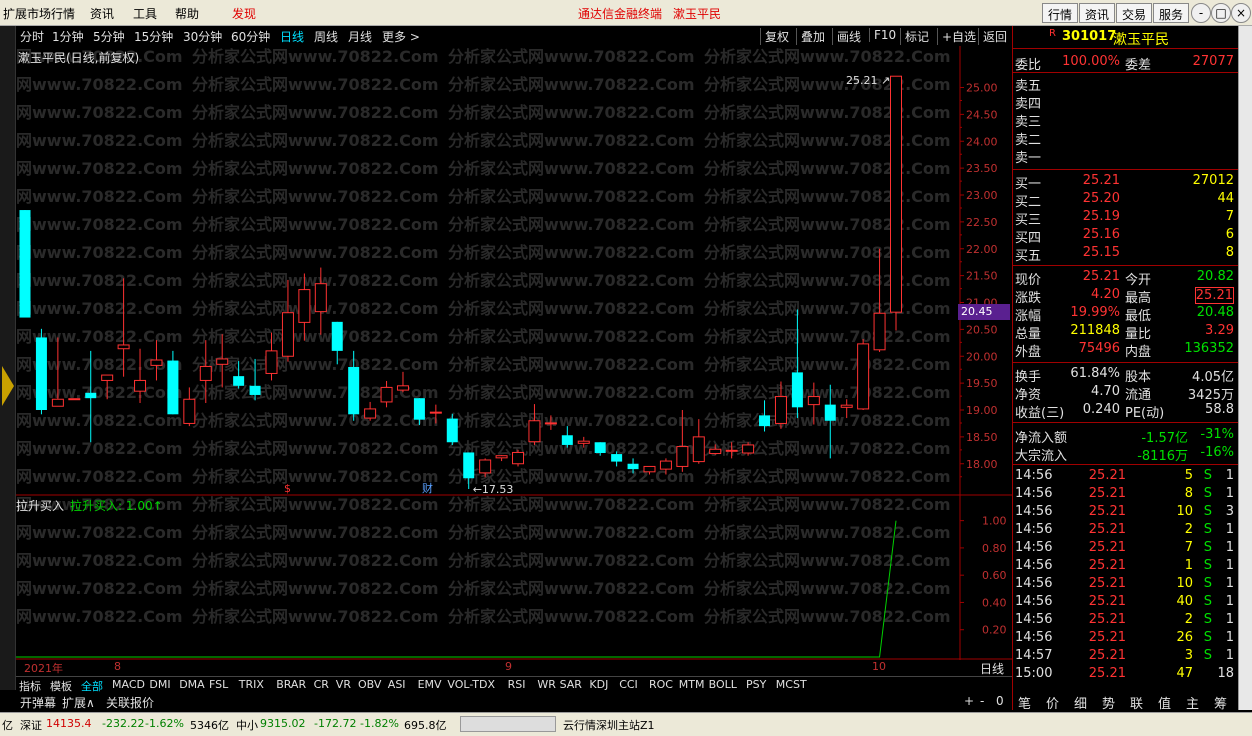 The width and height of the screenshot is (1252, 736). I want to click on menu-extended-market: 扩展市场行情, so click(39, 13).